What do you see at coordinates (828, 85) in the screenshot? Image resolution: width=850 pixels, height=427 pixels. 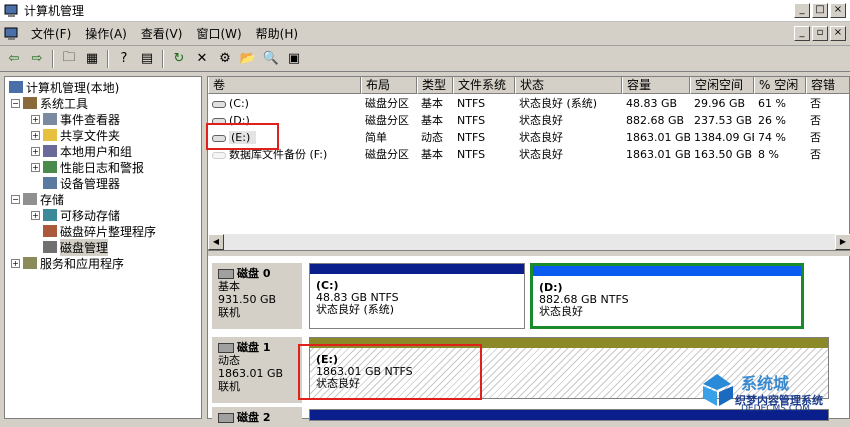 I see `col-fault-tolerance: 容错` at bounding box center [828, 85].